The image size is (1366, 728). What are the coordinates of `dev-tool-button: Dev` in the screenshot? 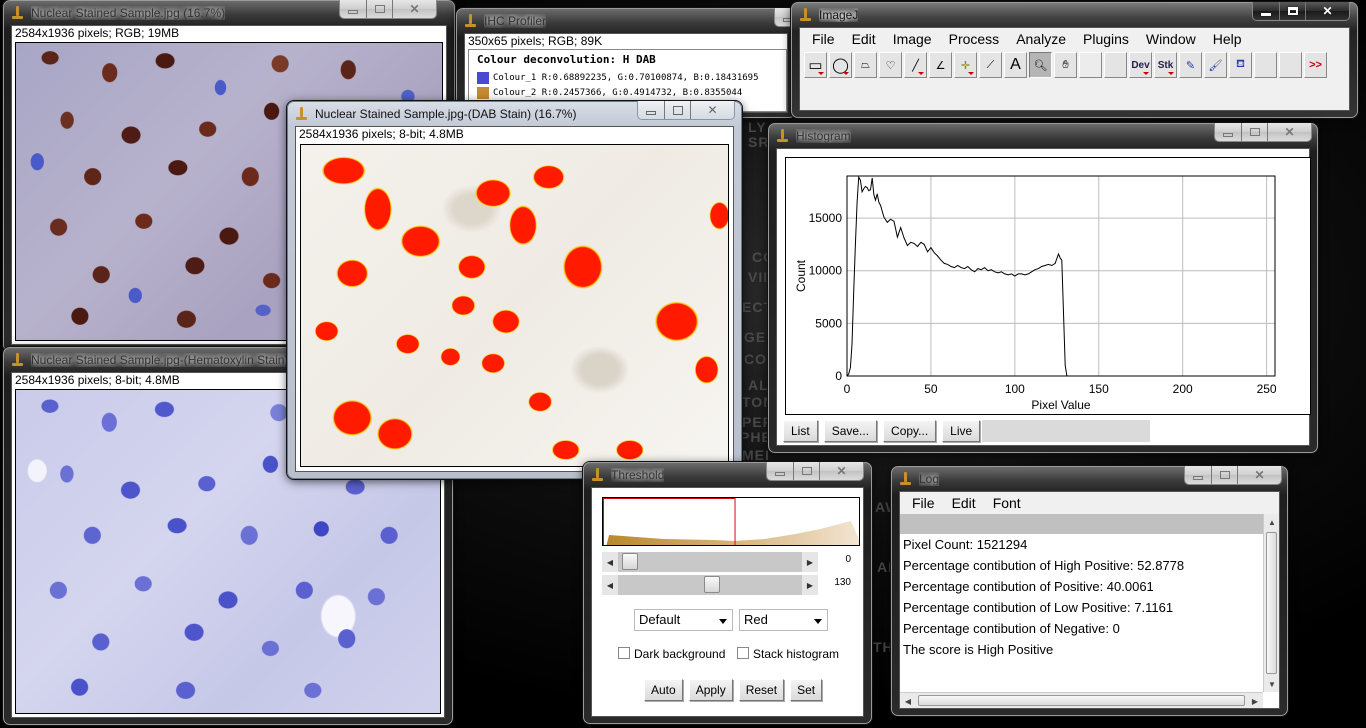 It's located at (1140, 65).